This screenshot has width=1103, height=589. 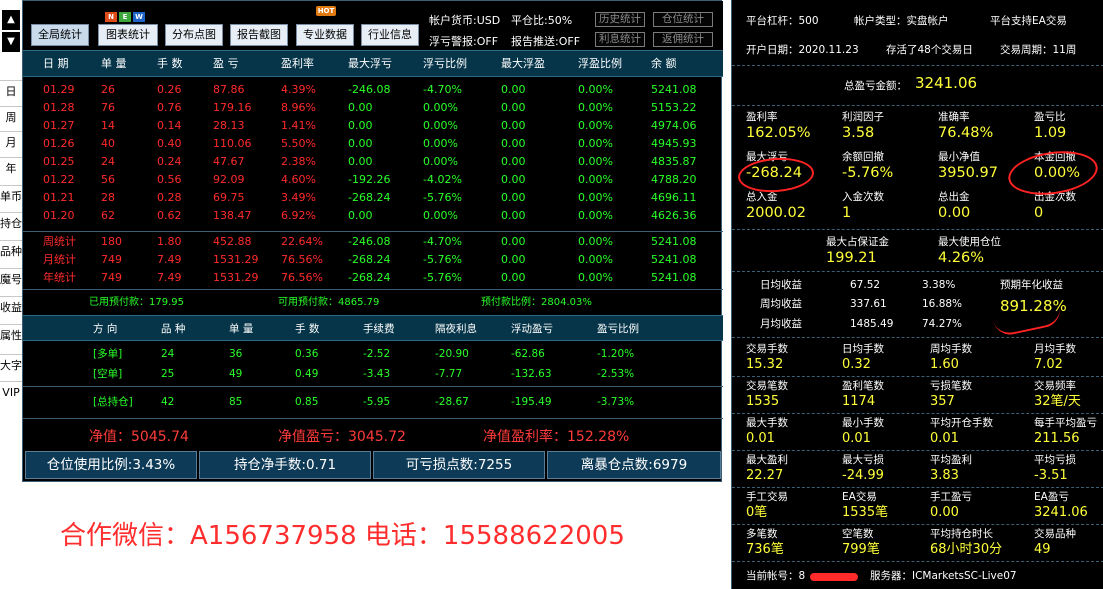 I want to click on column-header: 日 期, so click(x=56, y=63).